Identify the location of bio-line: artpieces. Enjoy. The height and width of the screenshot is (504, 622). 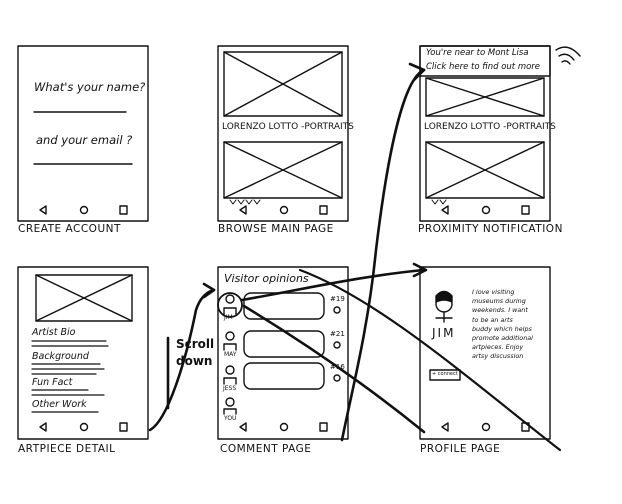
(498, 347).